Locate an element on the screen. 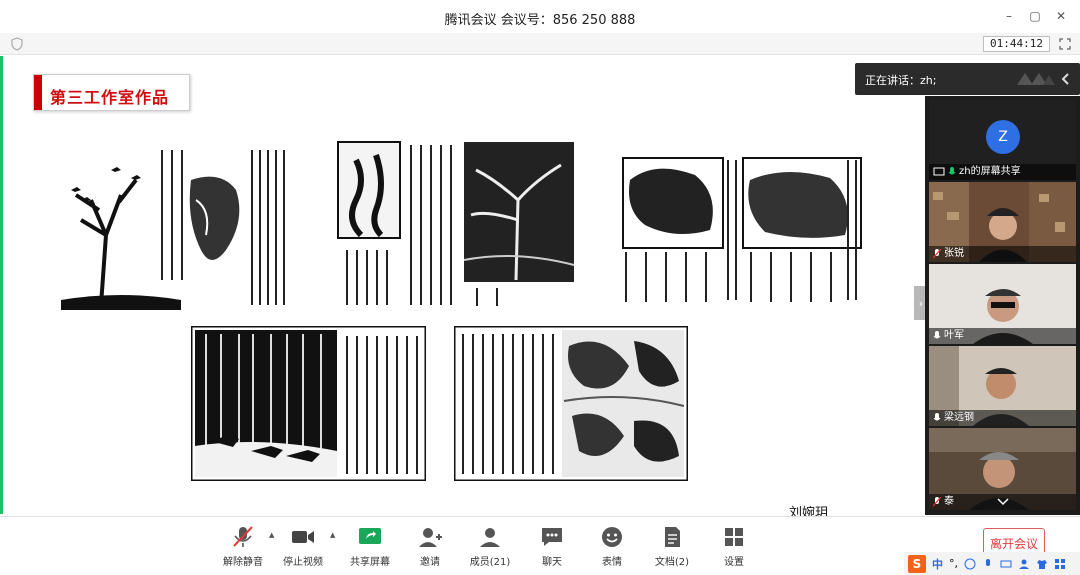 This screenshot has height=575, width=1080. participant-name: 梁远钢 is located at coordinates (959, 417).